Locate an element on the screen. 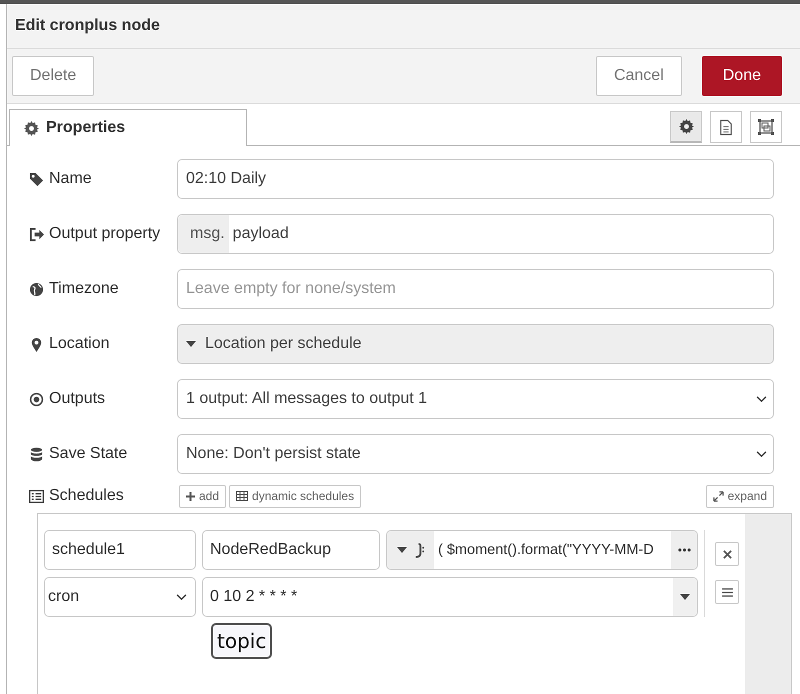 The image size is (800, 694). dynamic-schedules-button: dynamic schedules is located at coordinates (295, 496).